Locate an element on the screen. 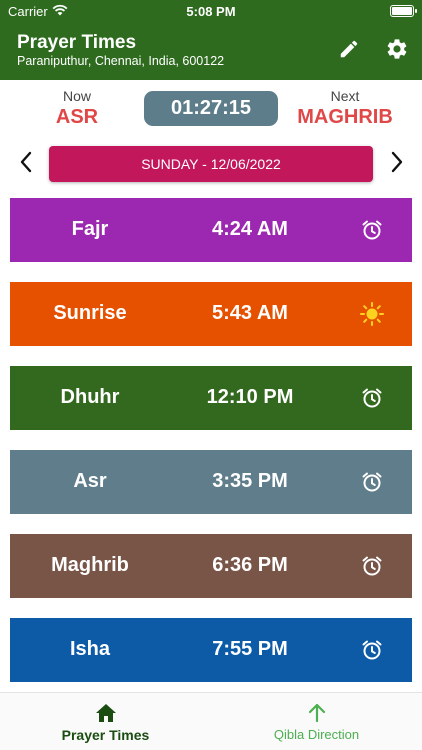 The height and width of the screenshot is (750, 422). pencil-icon is located at coordinates (349, 51).